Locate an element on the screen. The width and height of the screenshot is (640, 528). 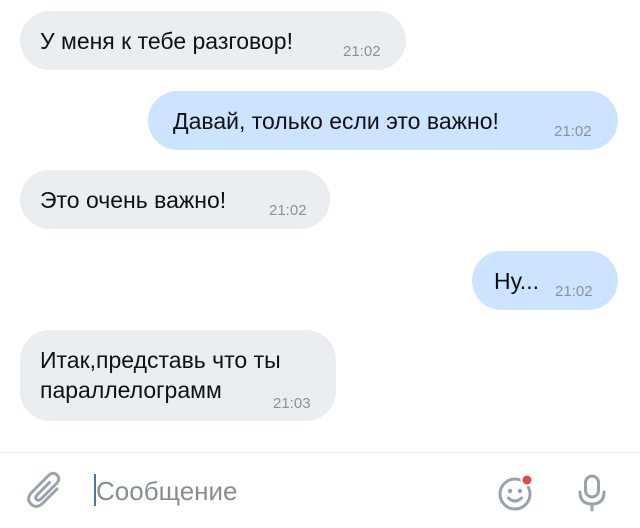
message-bubble-outgoing: Давай, только если это важно! 21:02 is located at coordinates (383, 120).